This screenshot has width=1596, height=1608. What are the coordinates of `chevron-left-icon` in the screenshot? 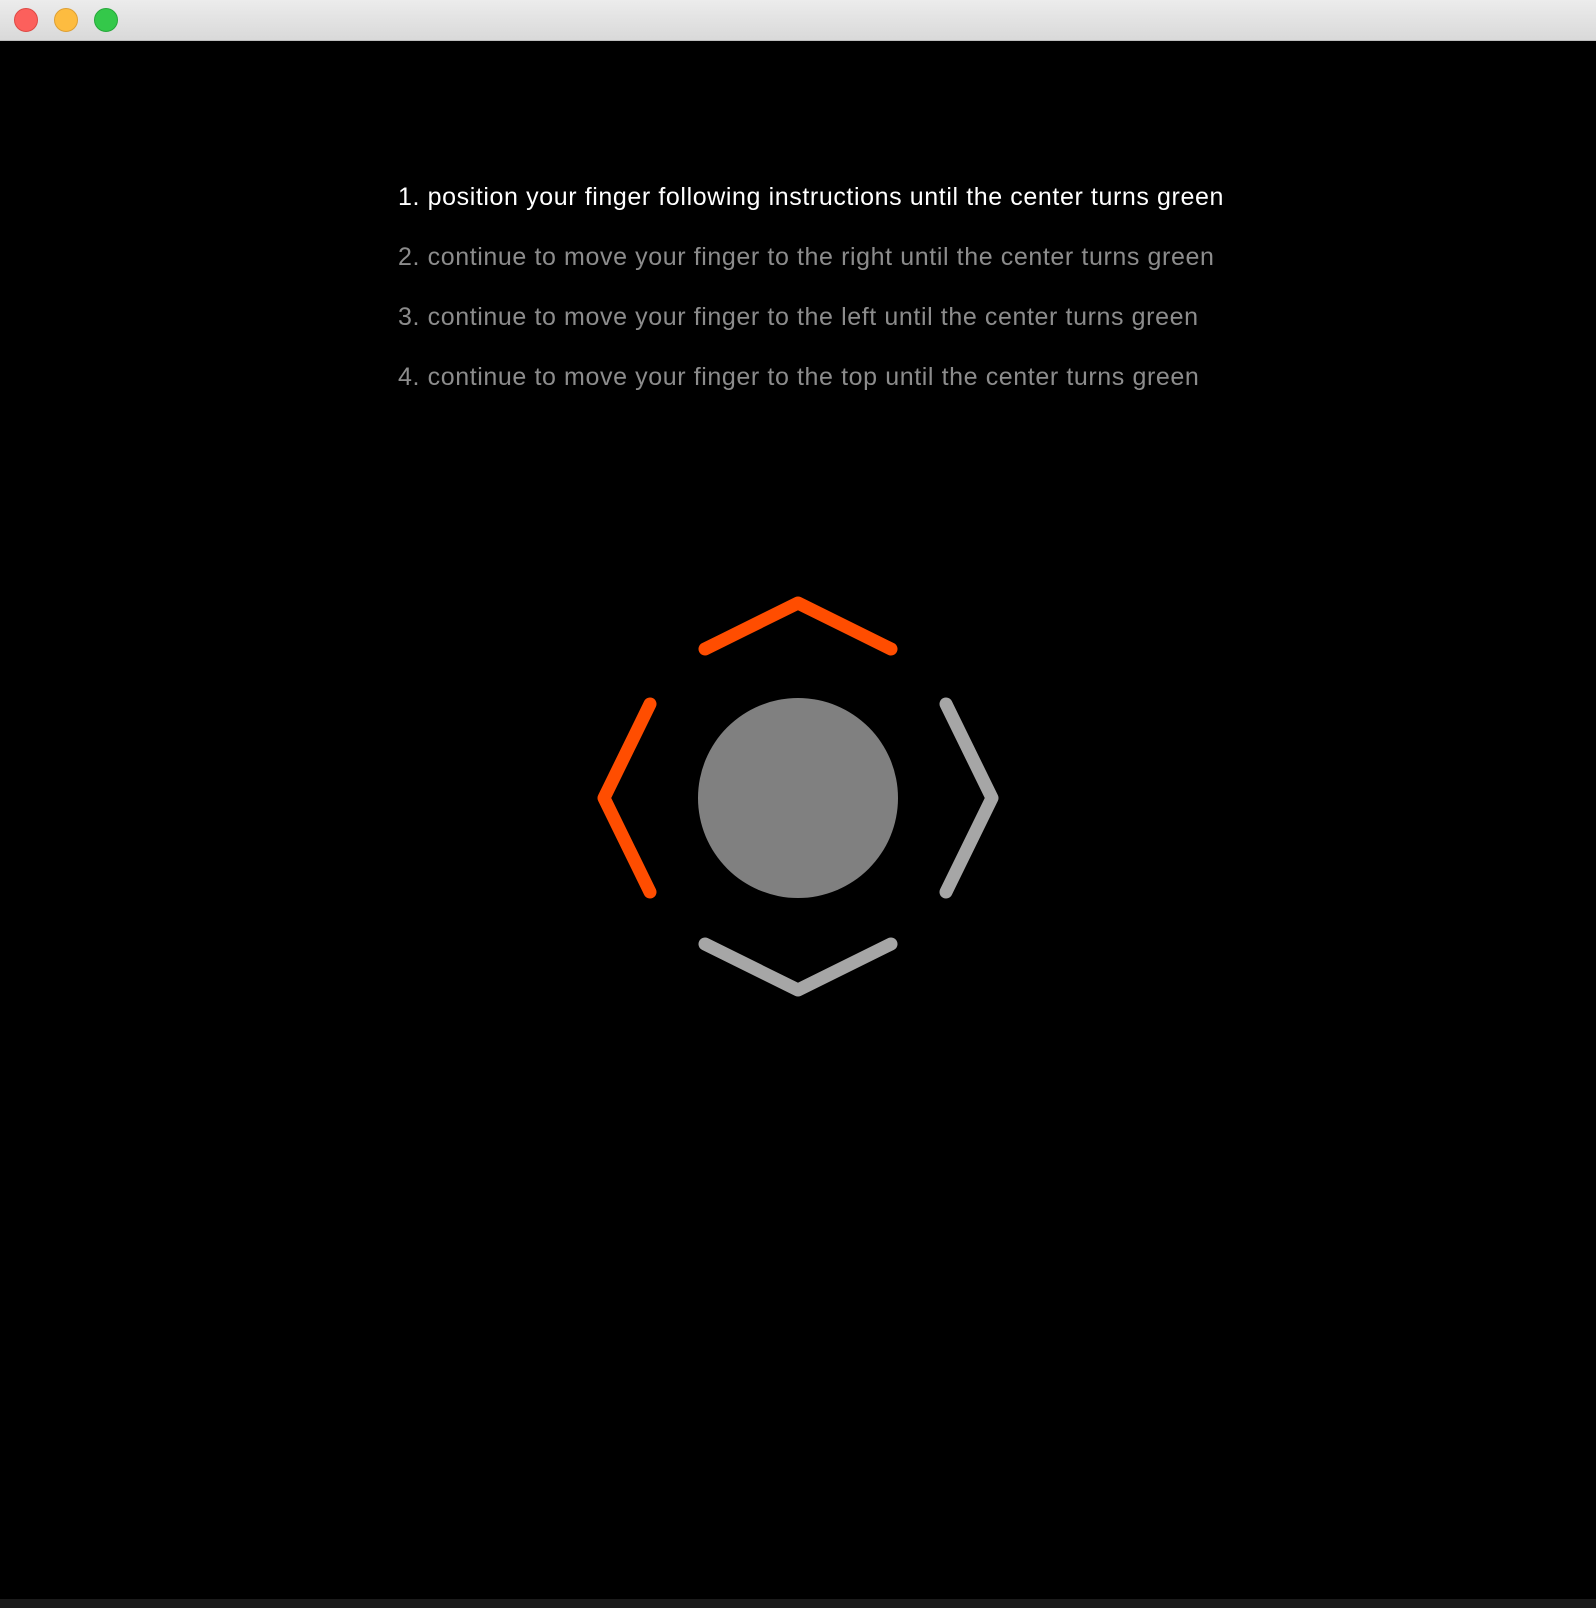 It's located at (627, 798).